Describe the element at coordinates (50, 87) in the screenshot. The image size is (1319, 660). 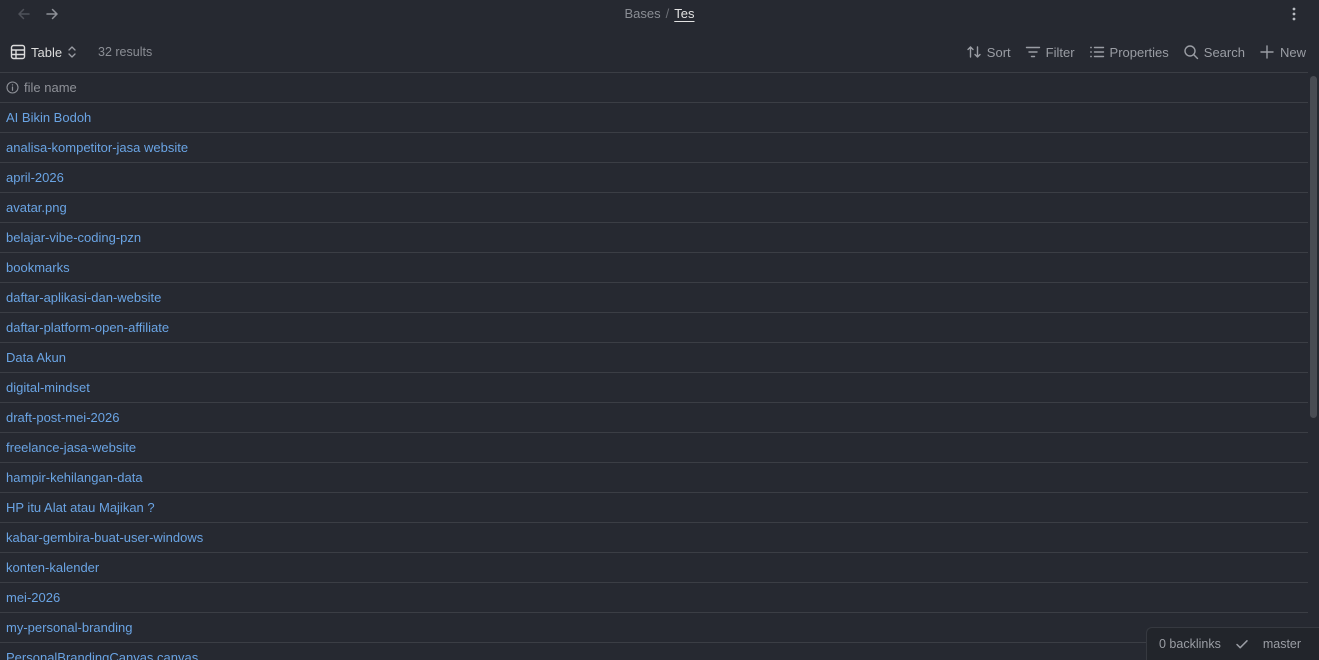
I see `column-header-label: file name` at that location.